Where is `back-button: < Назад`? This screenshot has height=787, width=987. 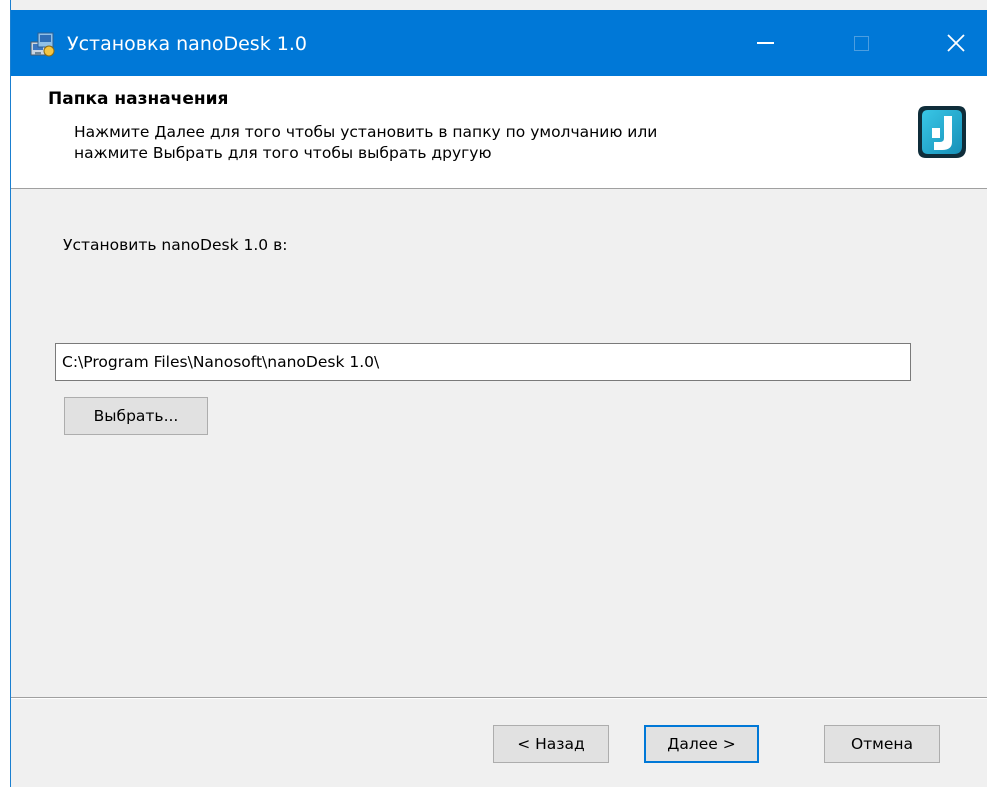
back-button: < Назад is located at coordinates (551, 744).